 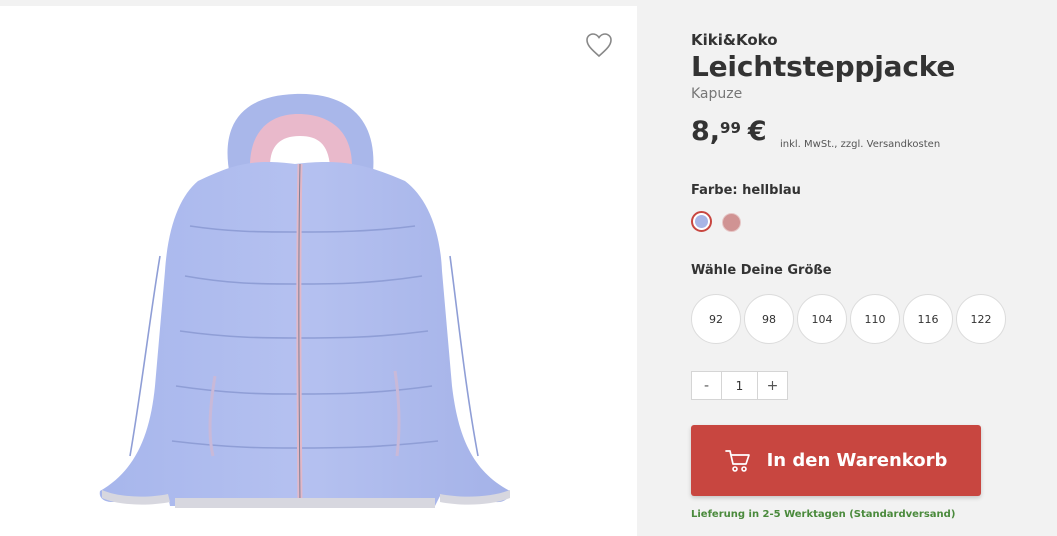 I want to click on price: 8,99 €, so click(x=729, y=131).